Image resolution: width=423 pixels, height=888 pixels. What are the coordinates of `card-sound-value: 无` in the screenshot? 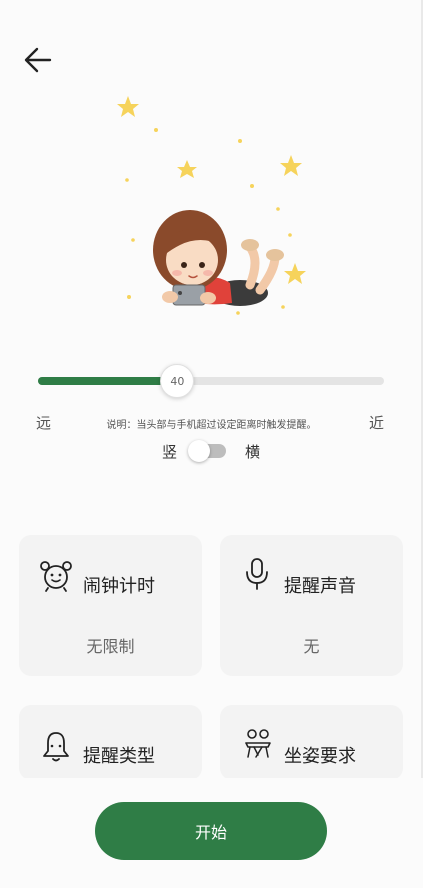 It's located at (311, 646).